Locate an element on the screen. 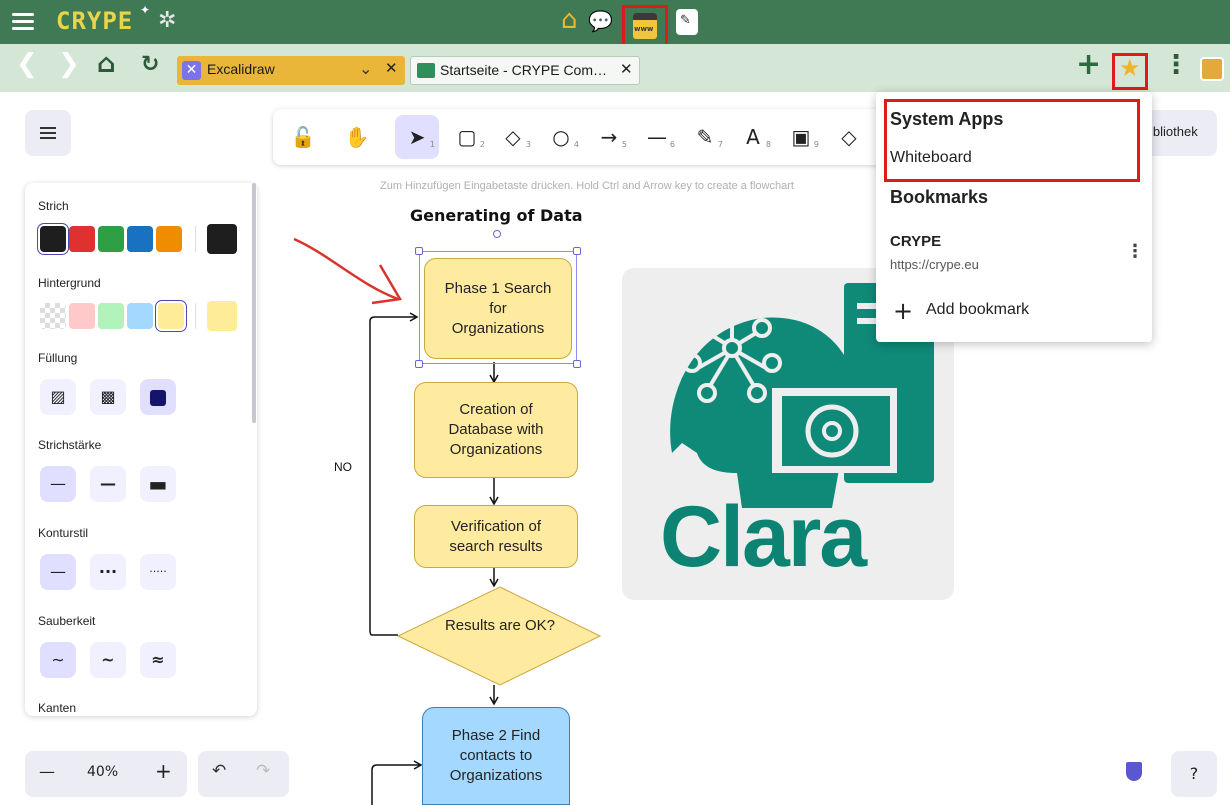  app-top-bar: CRYPE ✦ ✲ ⌂ 💬 www ✎ is located at coordinates (615, 24).